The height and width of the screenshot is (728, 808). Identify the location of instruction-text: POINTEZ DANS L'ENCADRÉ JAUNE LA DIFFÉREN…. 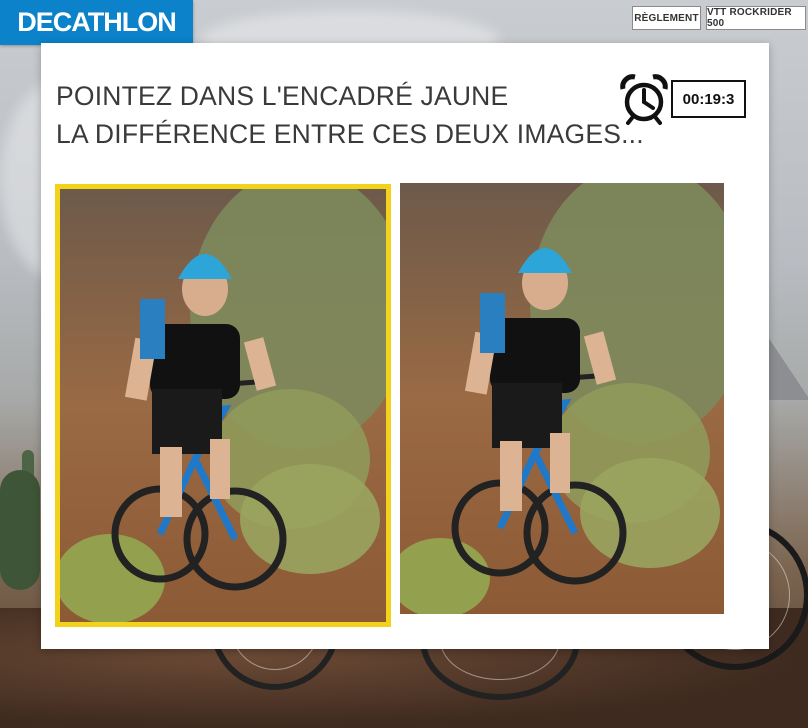
(350, 115).